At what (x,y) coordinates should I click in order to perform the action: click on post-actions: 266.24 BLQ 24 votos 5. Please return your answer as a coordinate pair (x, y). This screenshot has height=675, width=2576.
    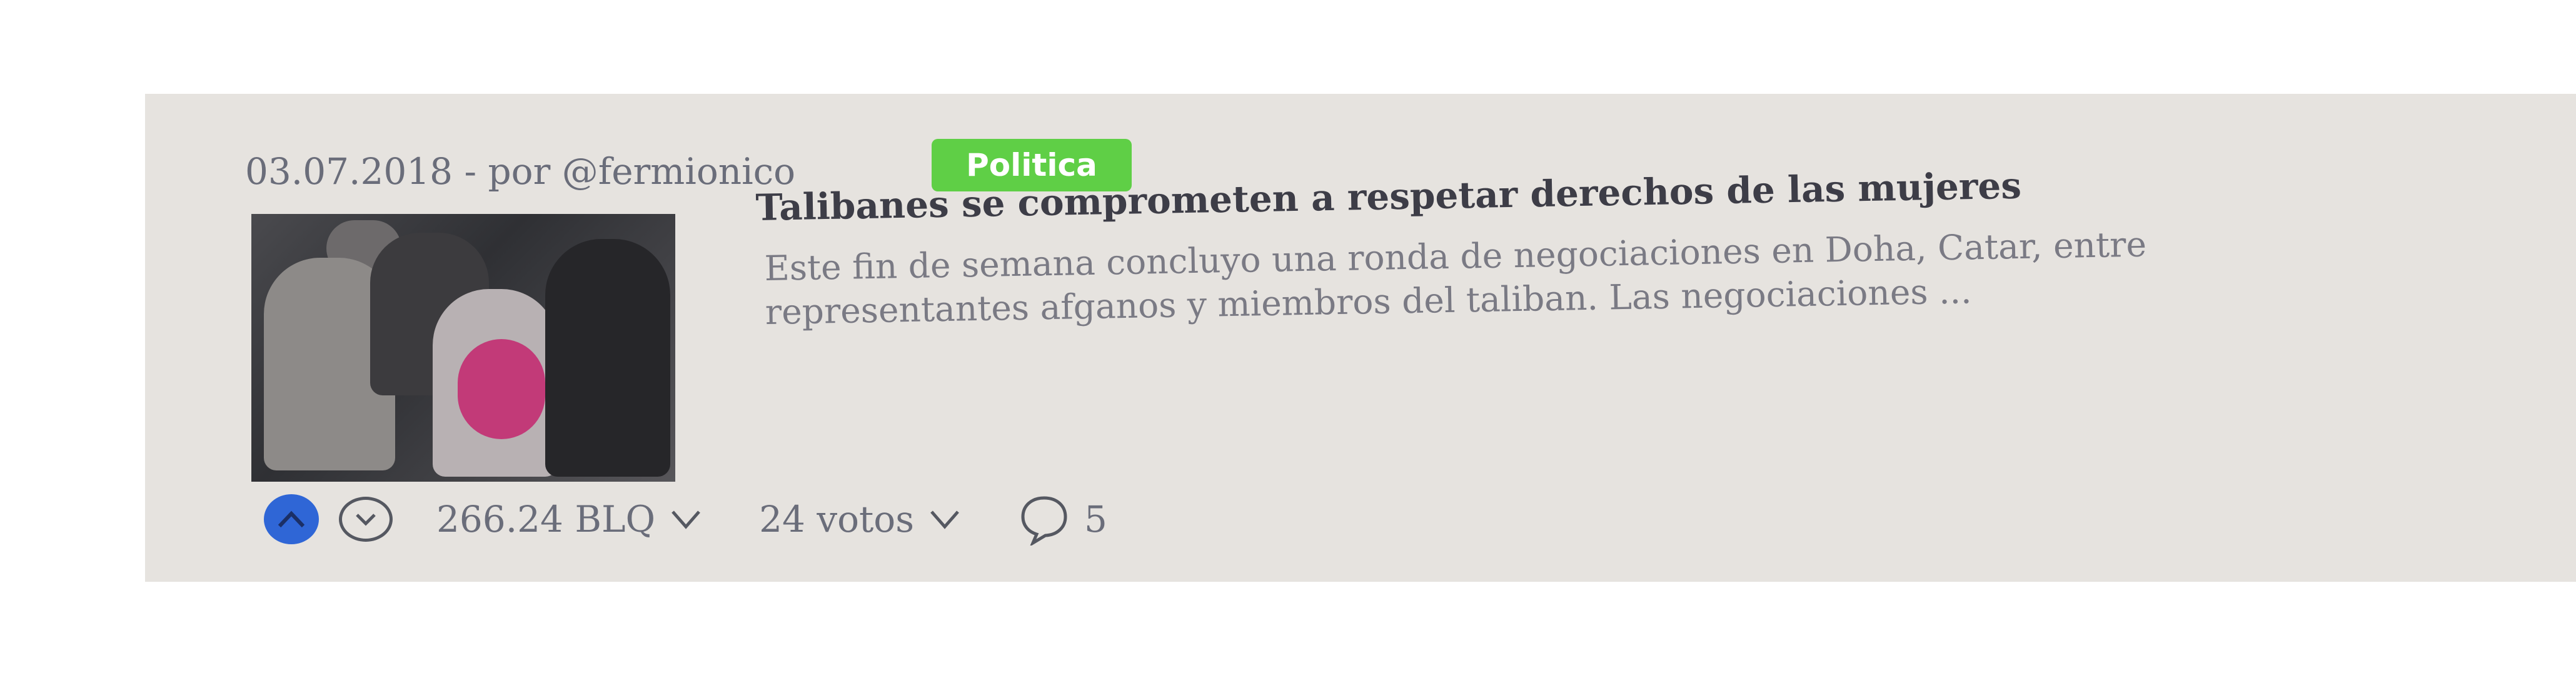
    Looking at the image, I should click on (685, 519).